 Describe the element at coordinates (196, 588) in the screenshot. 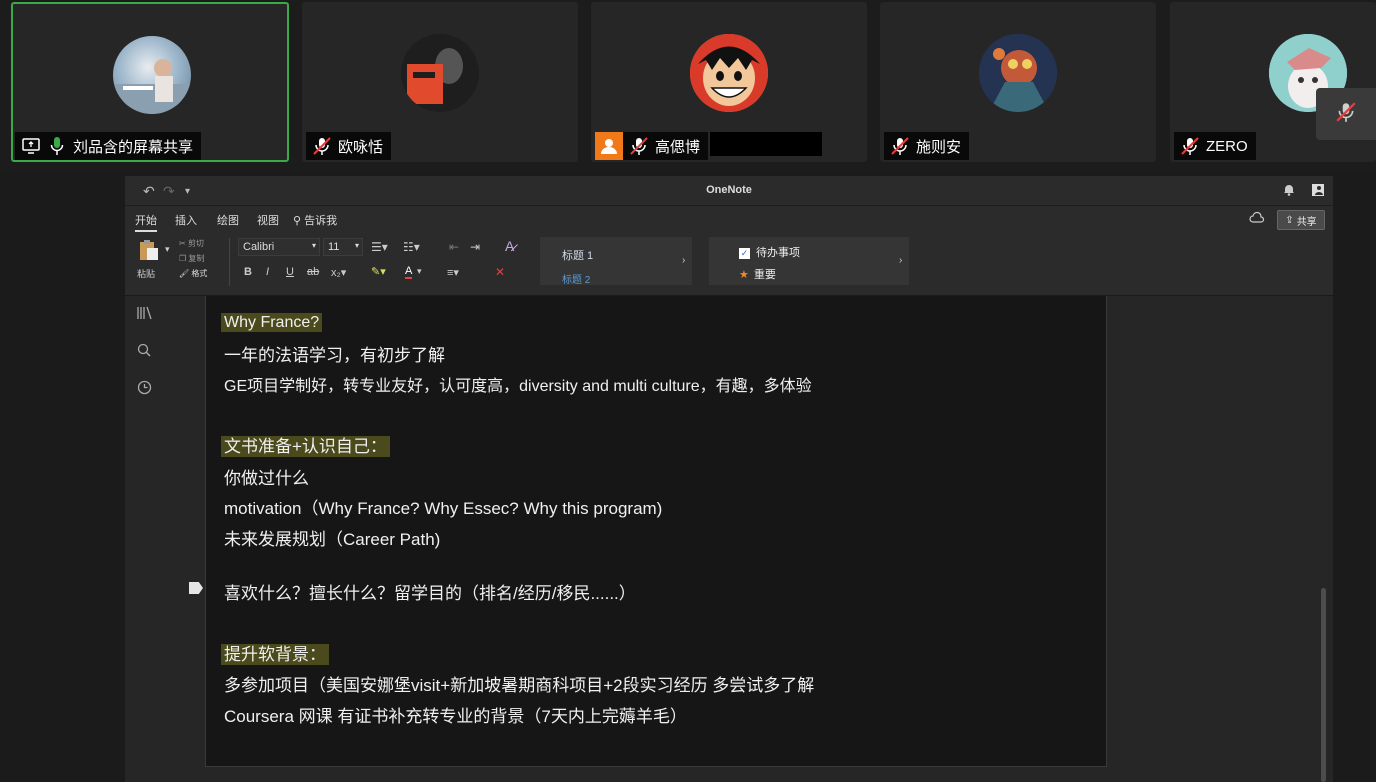

I see `note-tag-icon` at that location.